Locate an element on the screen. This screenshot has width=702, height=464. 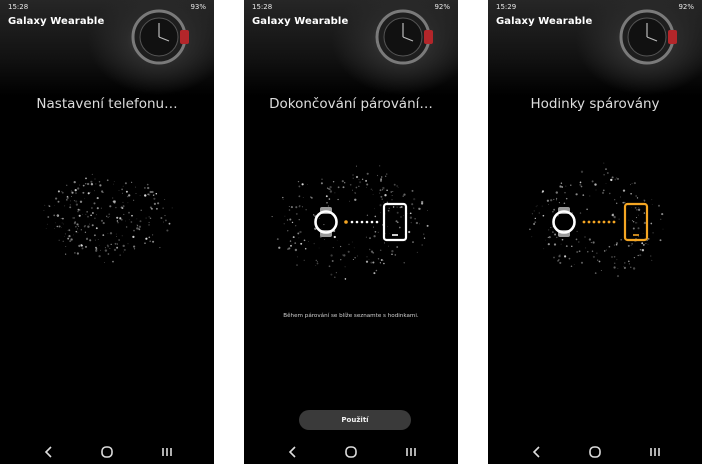
chevron-left-icon is located at coordinates (292, 452).